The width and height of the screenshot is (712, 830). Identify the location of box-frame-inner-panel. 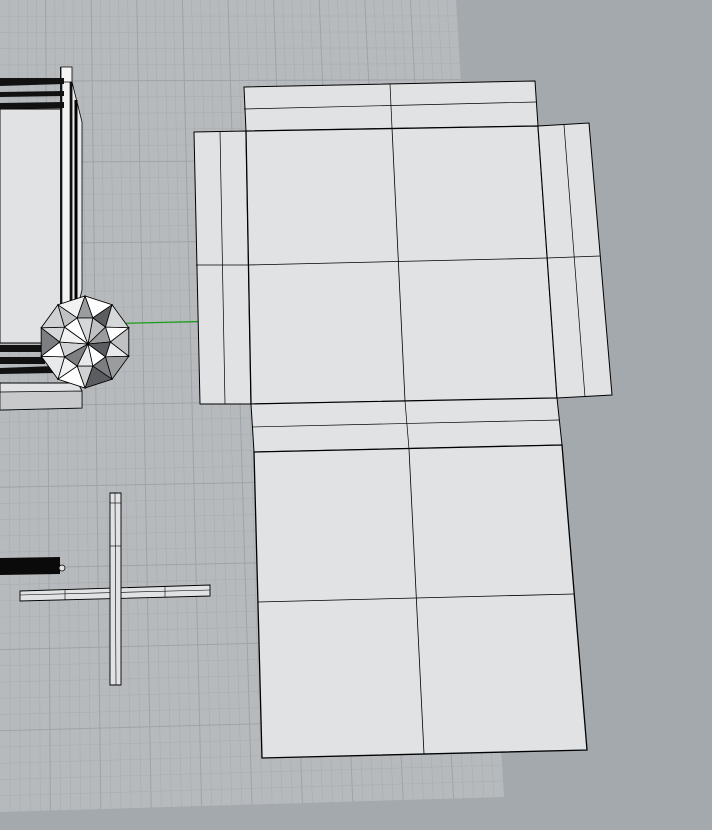
(32, 226).